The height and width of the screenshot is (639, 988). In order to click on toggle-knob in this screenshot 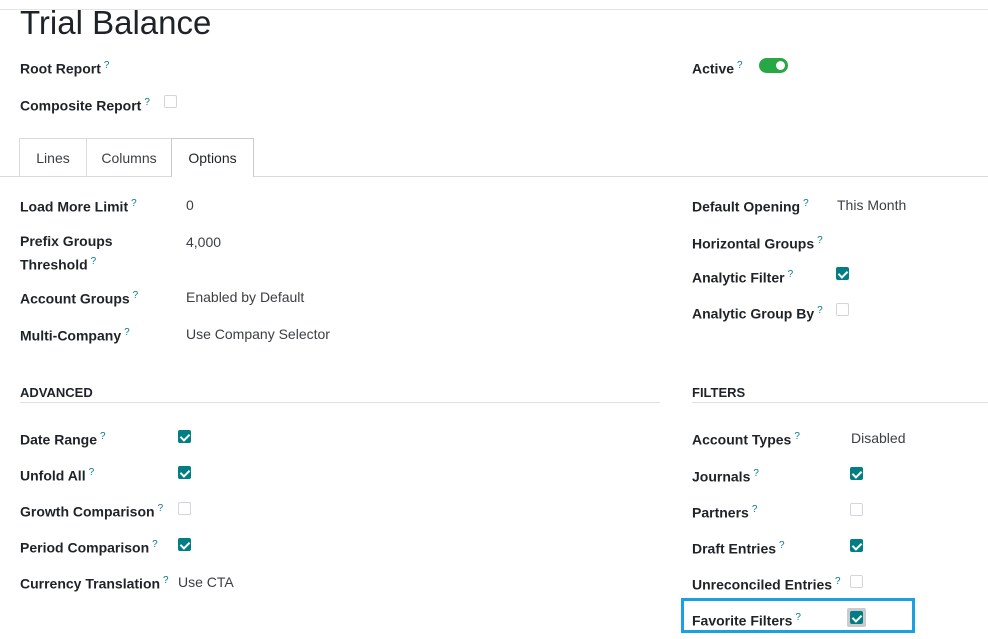, I will do `click(780, 65)`.